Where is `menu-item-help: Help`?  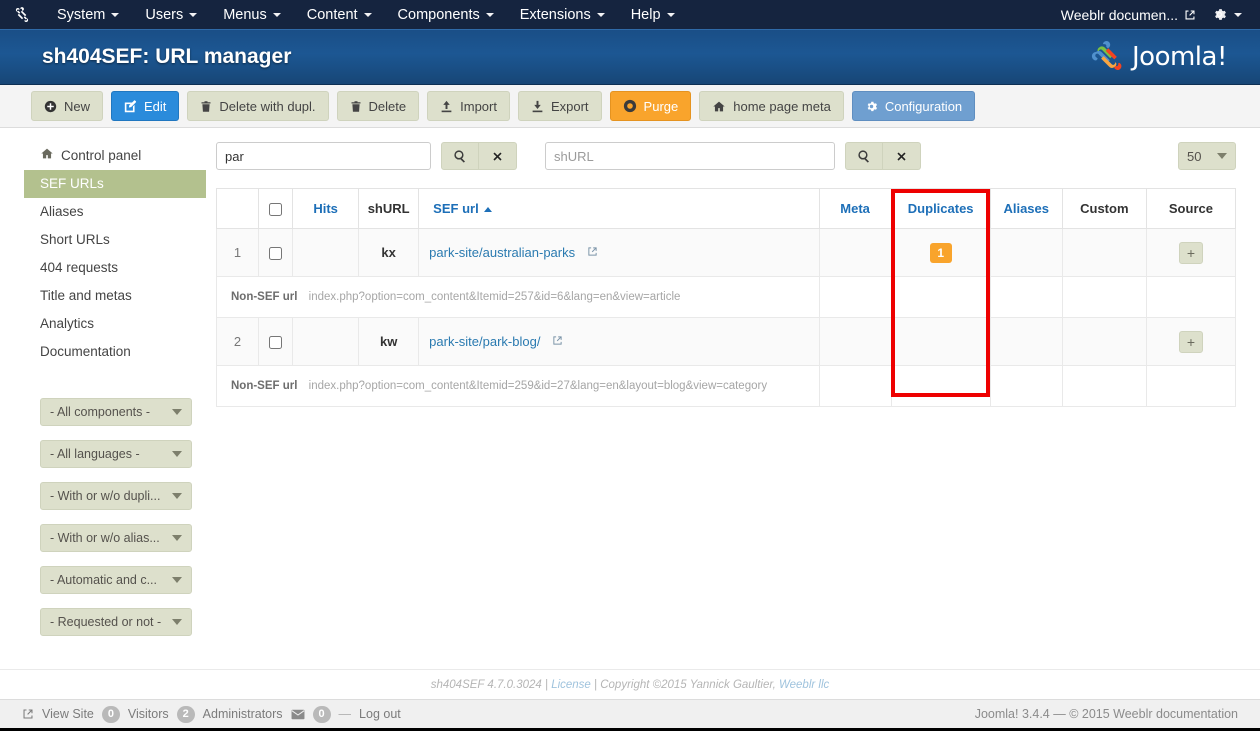 menu-item-help: Help is located at coordinates (653, 14).